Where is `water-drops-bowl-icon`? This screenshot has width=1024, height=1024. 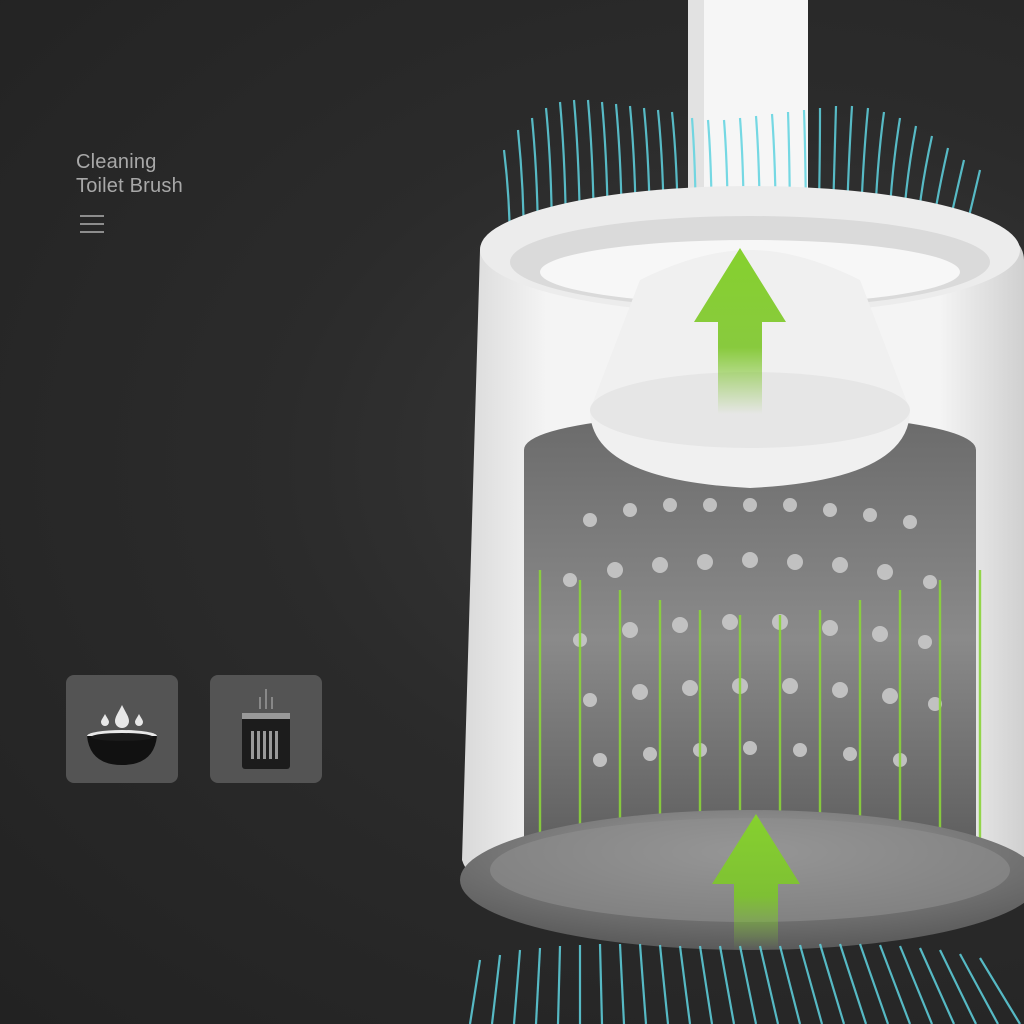 water-drops-bowl-icon is located at coordinates (122, 735).